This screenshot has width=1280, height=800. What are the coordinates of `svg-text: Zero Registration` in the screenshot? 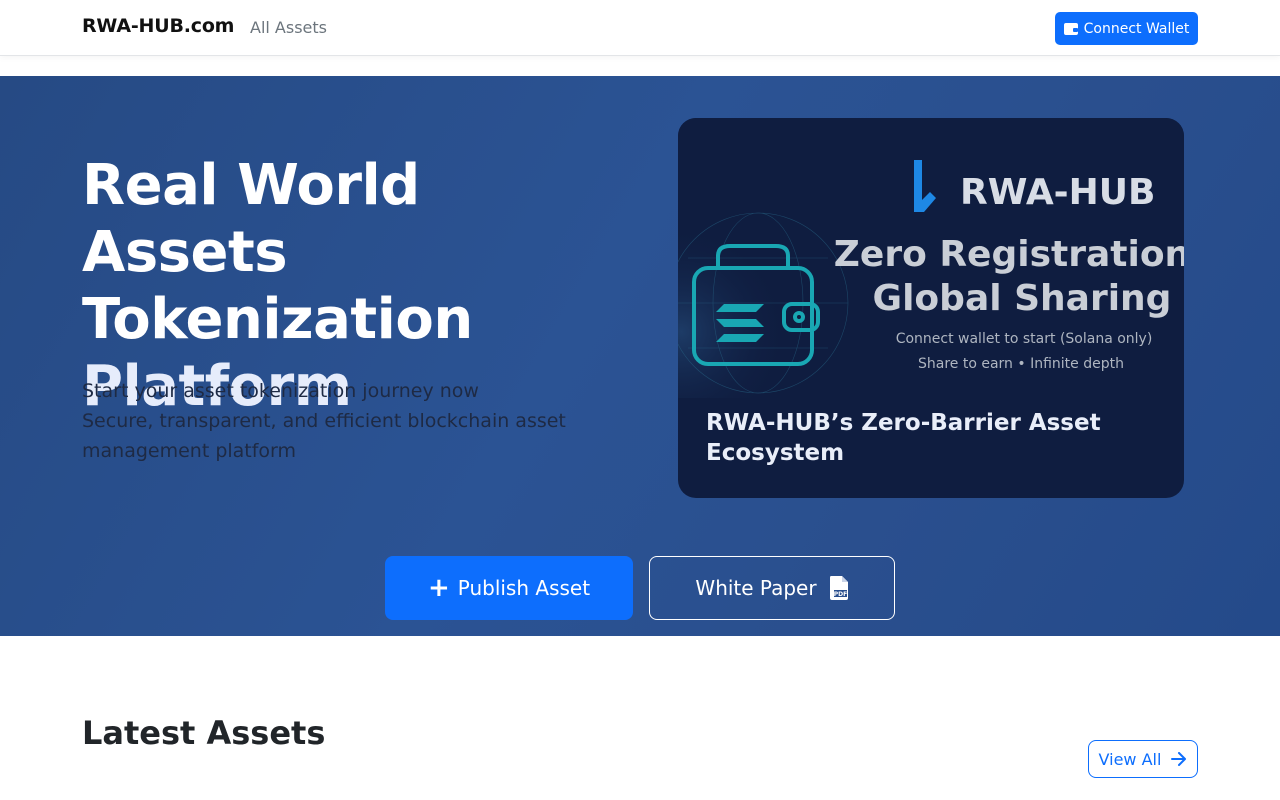 It's located at (1009, 254).